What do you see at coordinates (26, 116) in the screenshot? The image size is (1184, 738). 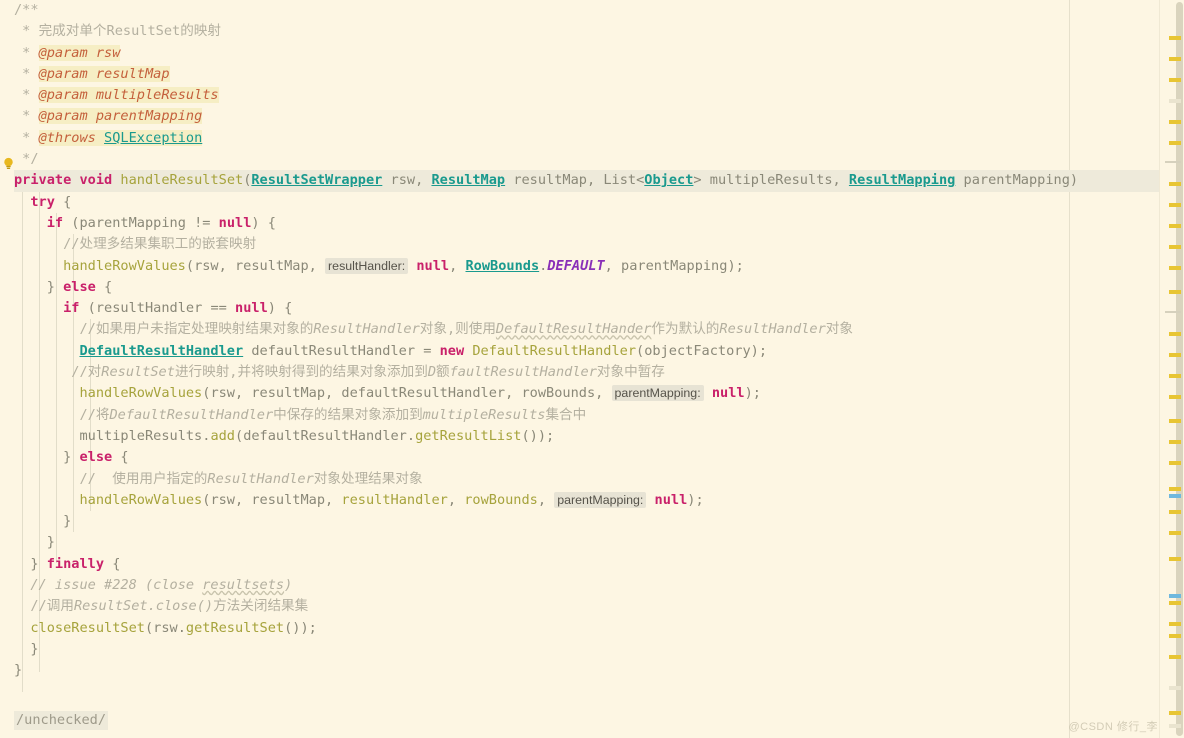 I see `token-doc-star: *` at bounding box center [26, 116].